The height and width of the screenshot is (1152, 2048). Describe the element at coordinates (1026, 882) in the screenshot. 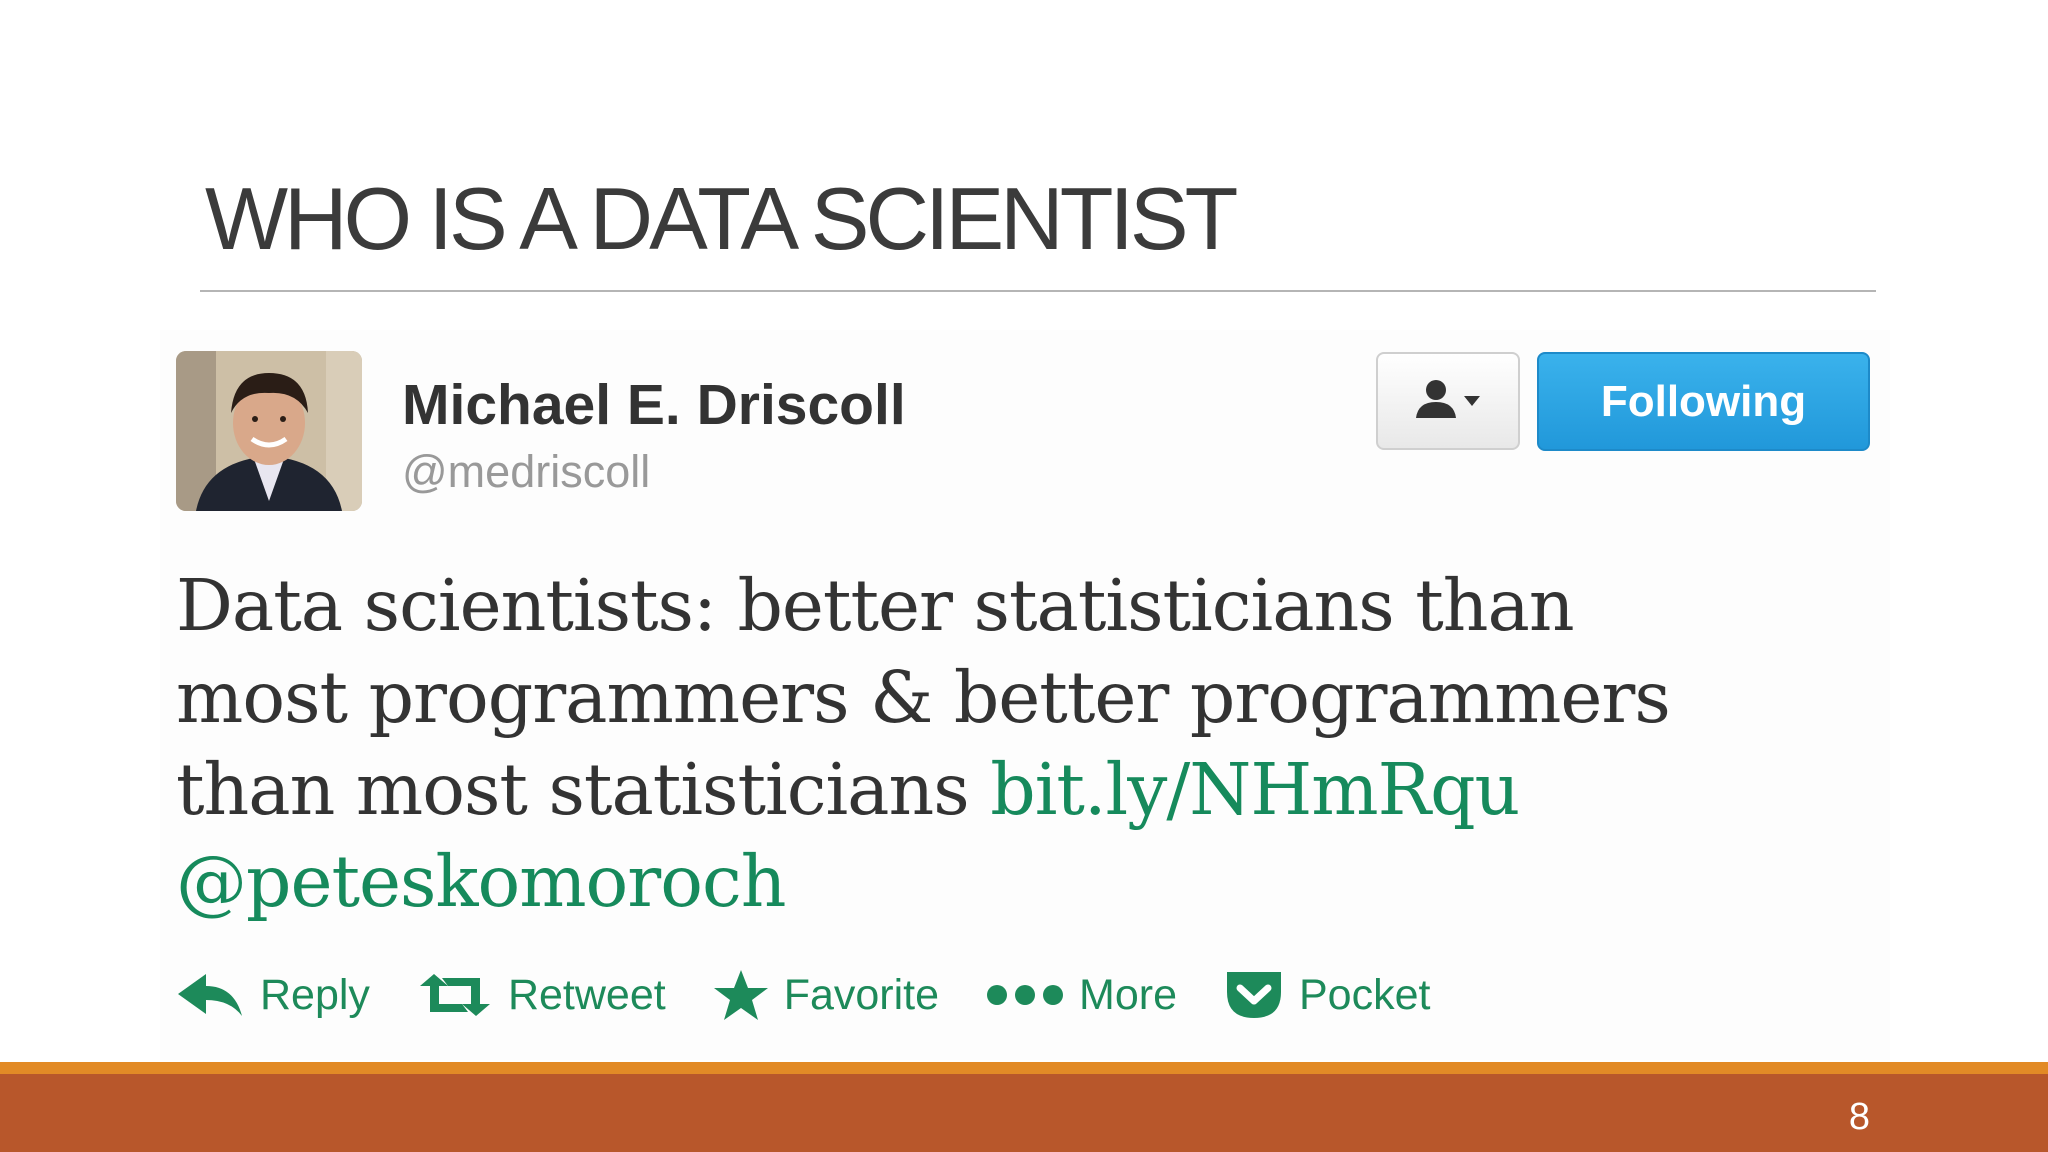

I see `tweet-mention: @peteskomoroch` at that location.